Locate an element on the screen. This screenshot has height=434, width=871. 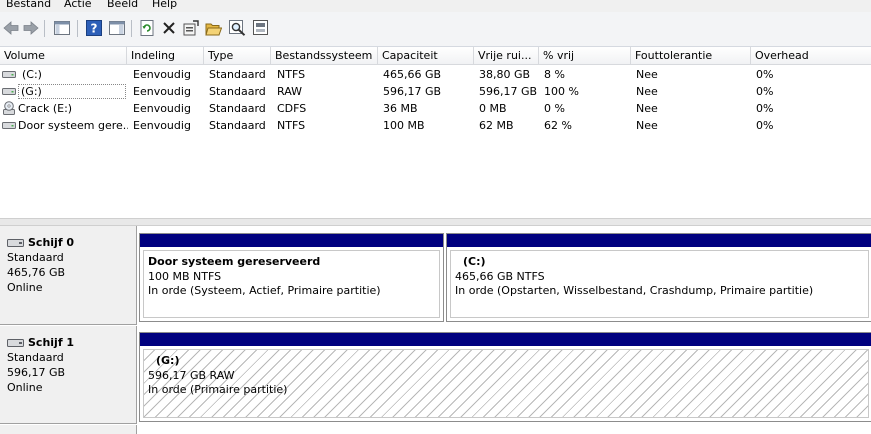
partition-title: (G:) is located at coordinates (168, 360).